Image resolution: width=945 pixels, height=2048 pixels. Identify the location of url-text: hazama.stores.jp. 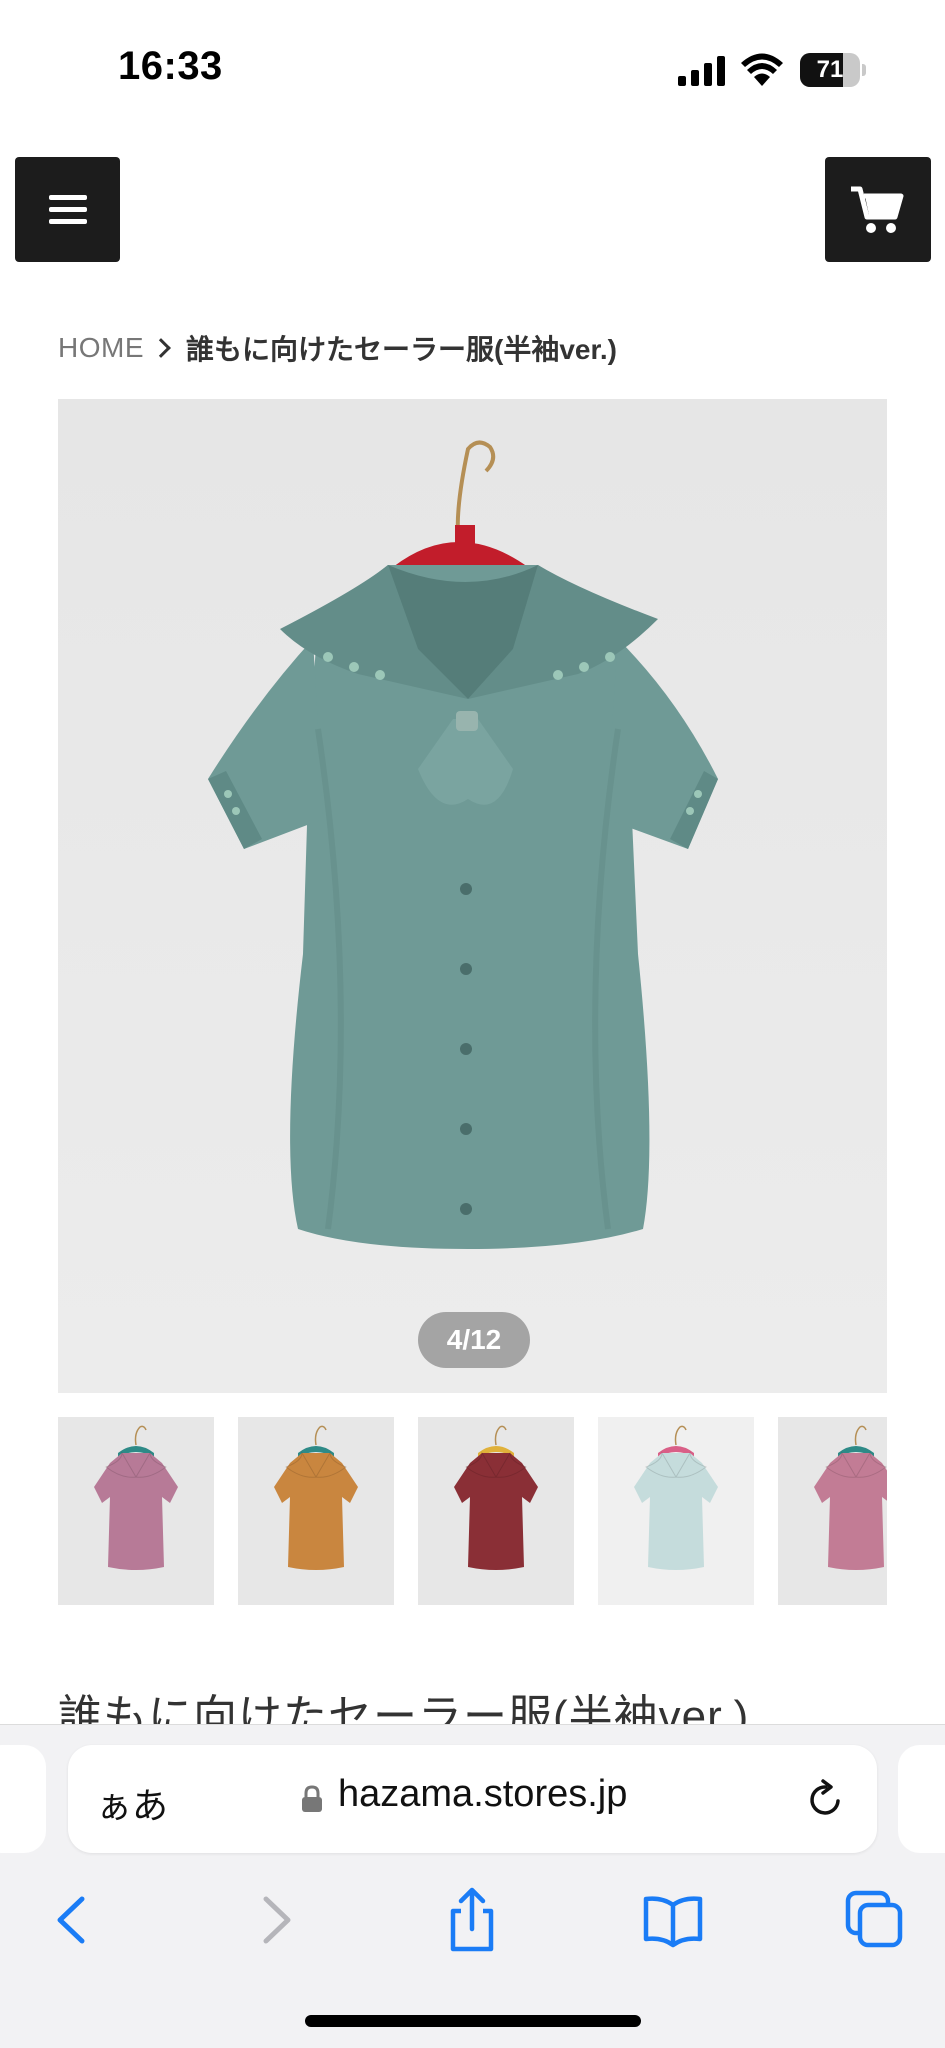
(483, 1794).